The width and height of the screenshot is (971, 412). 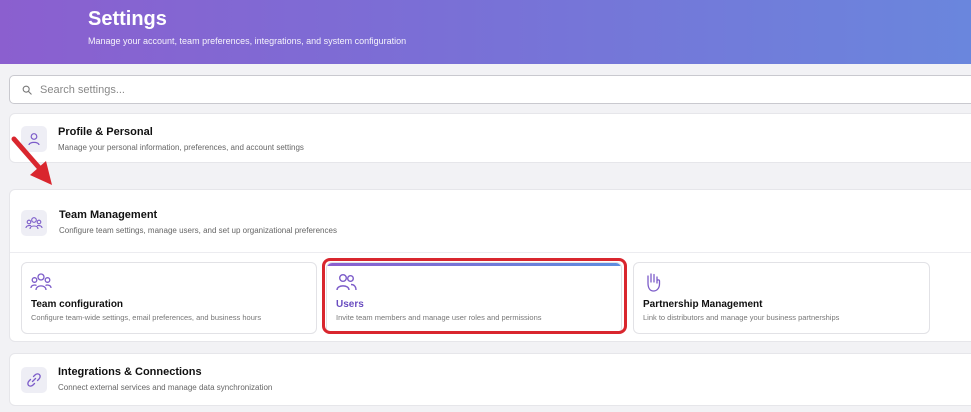 I want to click on divider, so click(x=490, y=252).